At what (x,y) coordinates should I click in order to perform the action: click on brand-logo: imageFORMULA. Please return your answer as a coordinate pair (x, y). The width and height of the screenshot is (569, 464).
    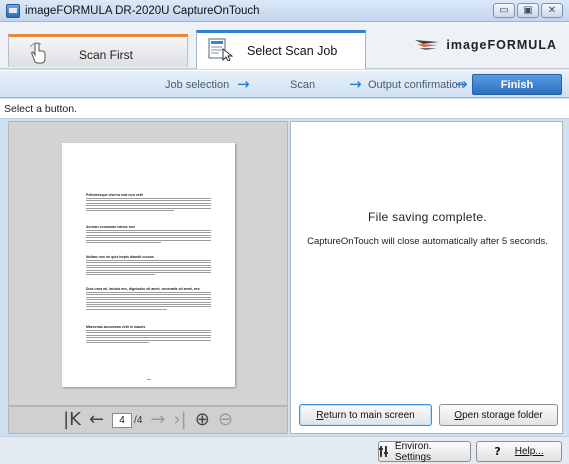
    Looking at the image, I should click on (485, 45).